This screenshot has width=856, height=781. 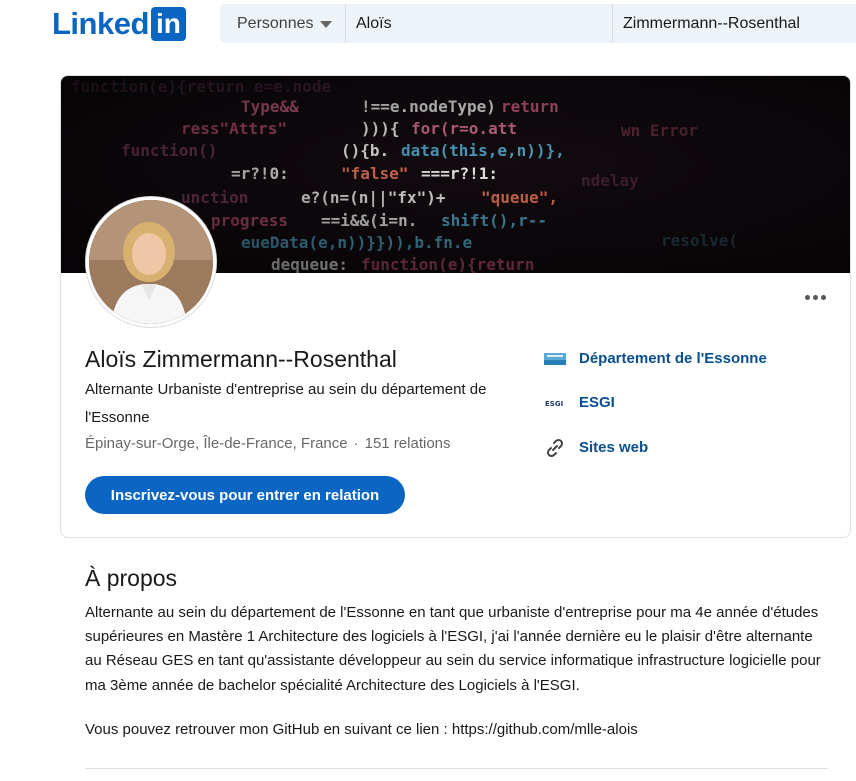 I want to click on search-category-dropdown: Personnes, so click(x=283, y=23).